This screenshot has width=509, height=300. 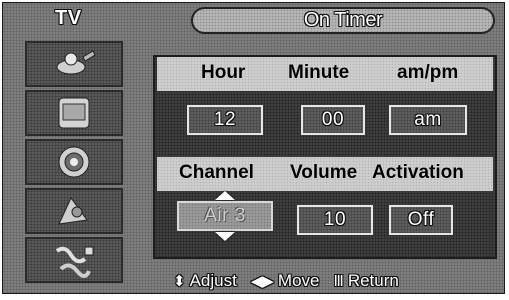 I want to click on help-adjust-label: Adjust, so click(x=213, y=280).